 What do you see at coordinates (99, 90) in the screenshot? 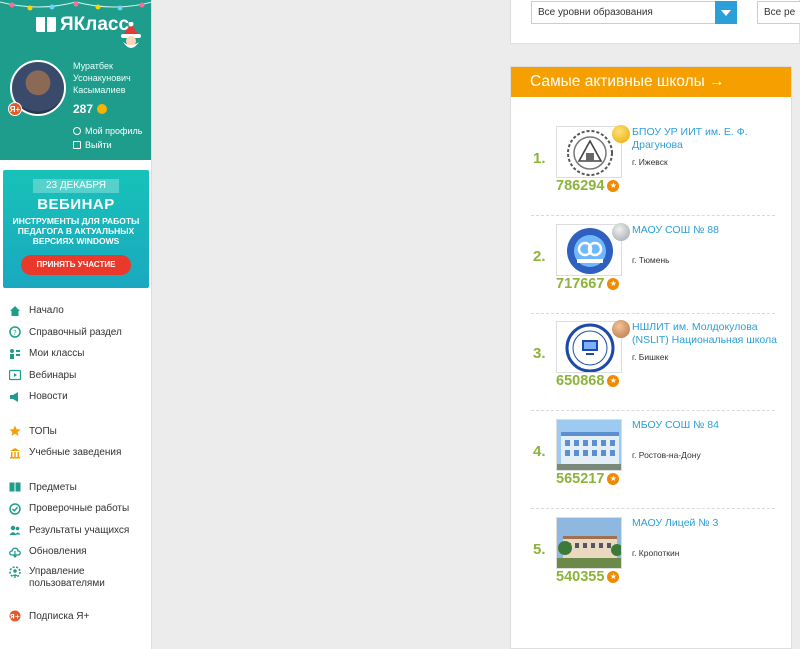
I see `user-name-line: Касымалиев` at bounding box center [99, 90].